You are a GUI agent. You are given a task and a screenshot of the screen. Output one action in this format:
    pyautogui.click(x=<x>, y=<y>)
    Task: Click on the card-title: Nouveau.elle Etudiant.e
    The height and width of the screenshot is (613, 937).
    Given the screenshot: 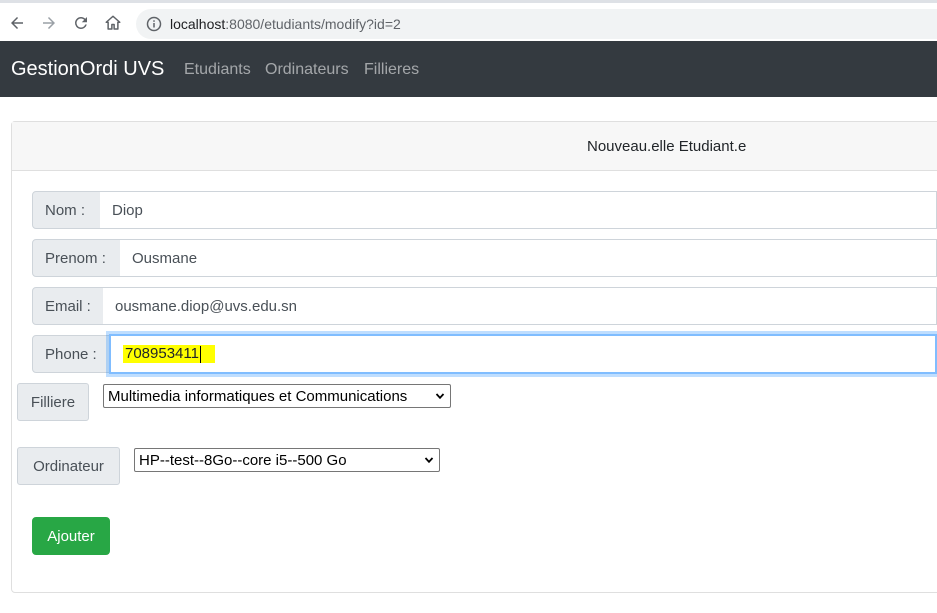 What is the action you would take?
    pyautogui.click(x=667, y=146)
    